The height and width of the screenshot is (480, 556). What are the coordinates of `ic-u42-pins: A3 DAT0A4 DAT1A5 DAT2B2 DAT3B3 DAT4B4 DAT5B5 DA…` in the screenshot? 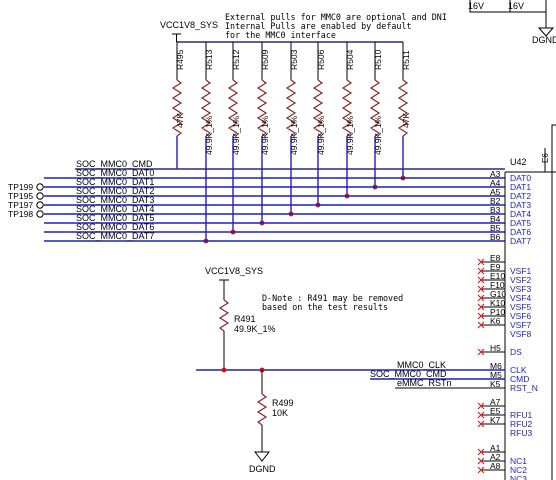 It's located at (507, 324).